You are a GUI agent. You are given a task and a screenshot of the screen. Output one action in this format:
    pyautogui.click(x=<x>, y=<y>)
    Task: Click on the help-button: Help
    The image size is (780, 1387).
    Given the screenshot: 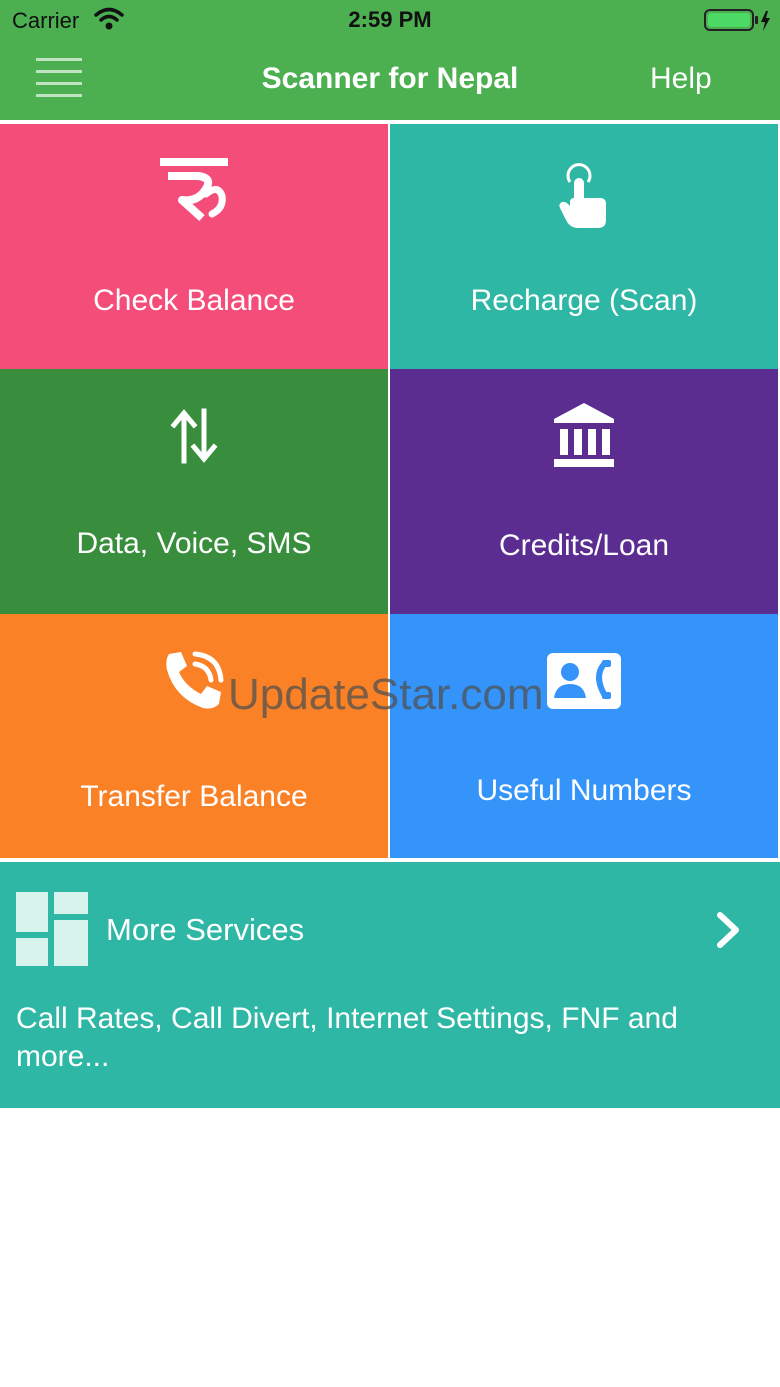 What is the action you would take?
    pyautogui.click(x=681, y=79)
    